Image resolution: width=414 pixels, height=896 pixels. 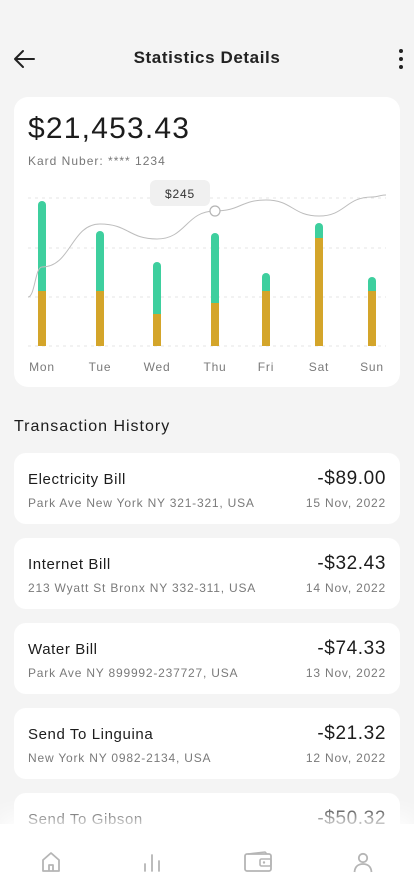 What do you see at coordinates (401, 51) in the screenshot?
I see `more-vertical-icon` at bounding box center [401, 51].